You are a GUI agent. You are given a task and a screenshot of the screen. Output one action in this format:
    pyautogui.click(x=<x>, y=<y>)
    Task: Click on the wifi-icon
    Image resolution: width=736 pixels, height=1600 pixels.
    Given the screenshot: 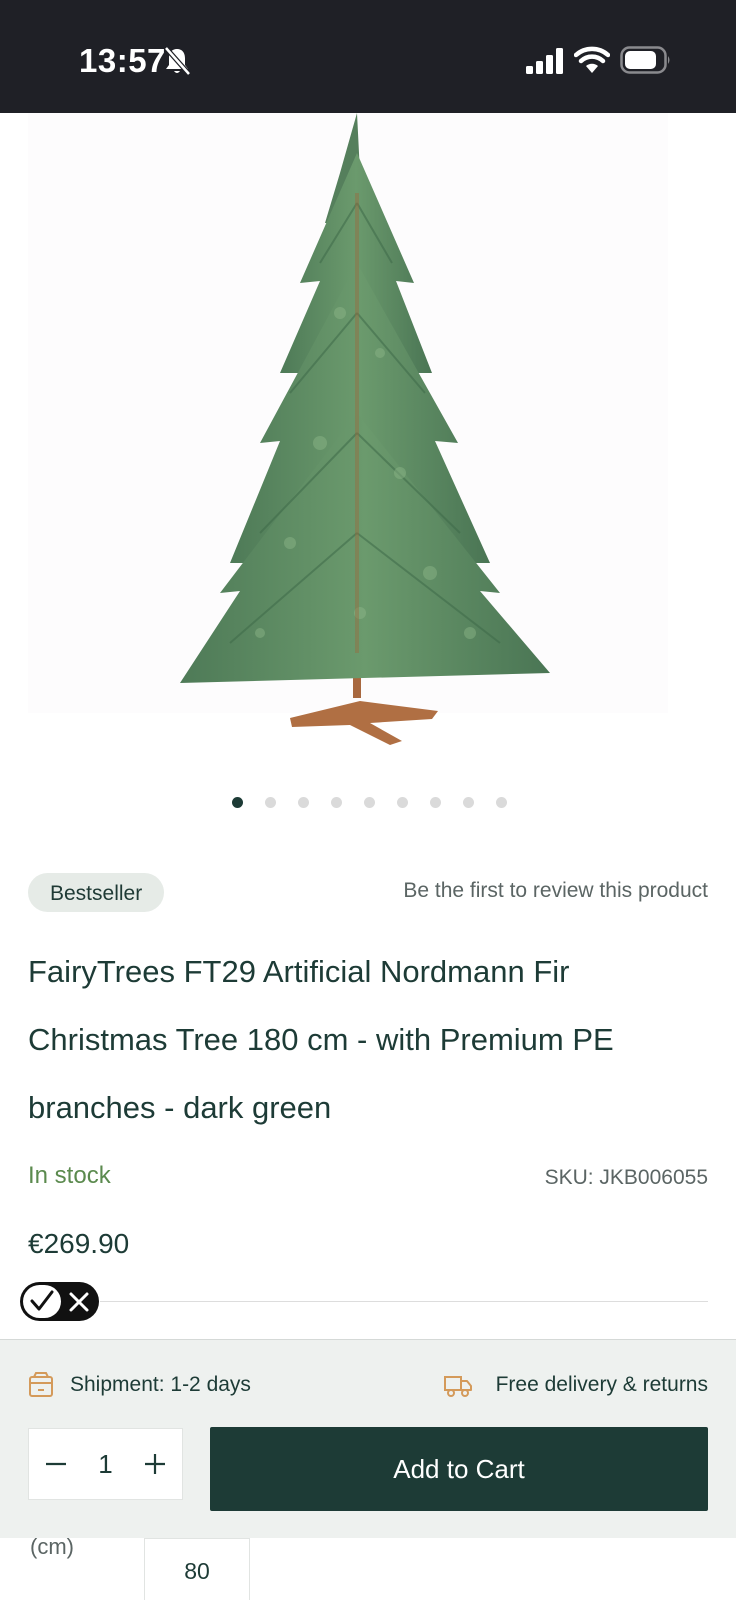 What is the action you would take?
    pyautogui.click(x=592, y=59)
    